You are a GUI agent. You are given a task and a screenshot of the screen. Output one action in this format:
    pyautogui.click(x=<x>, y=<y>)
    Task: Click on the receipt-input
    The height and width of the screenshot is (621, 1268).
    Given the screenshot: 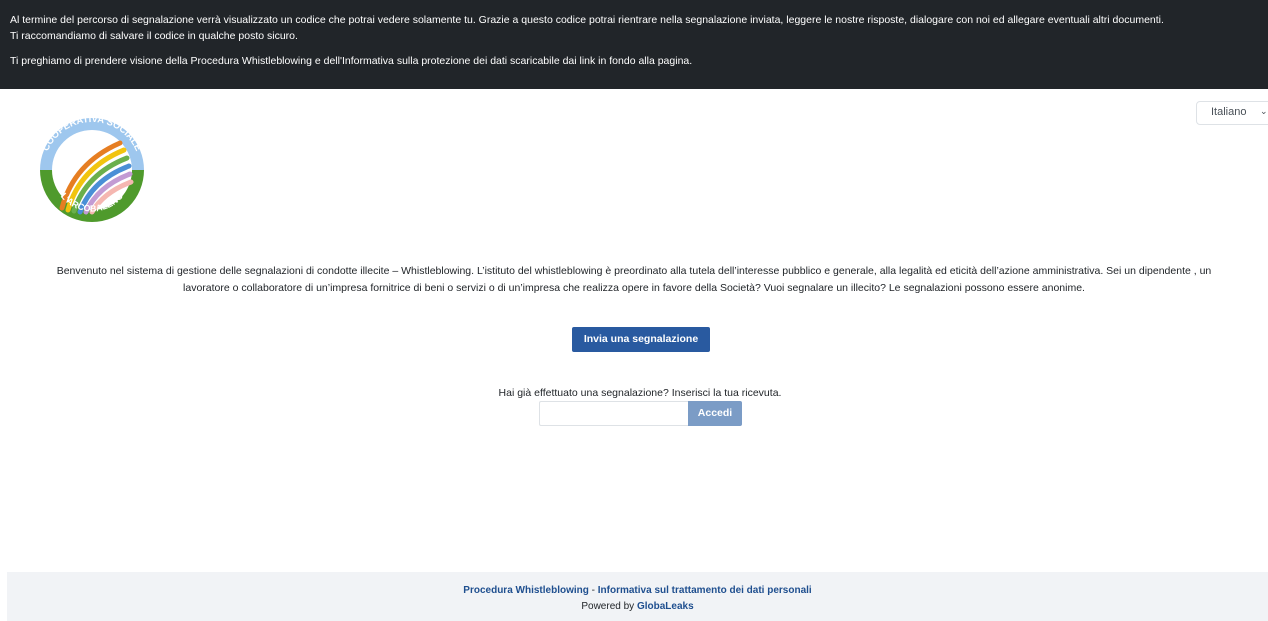 What is the action you would take?
    pyautogui.click(x=613, y=413)
    